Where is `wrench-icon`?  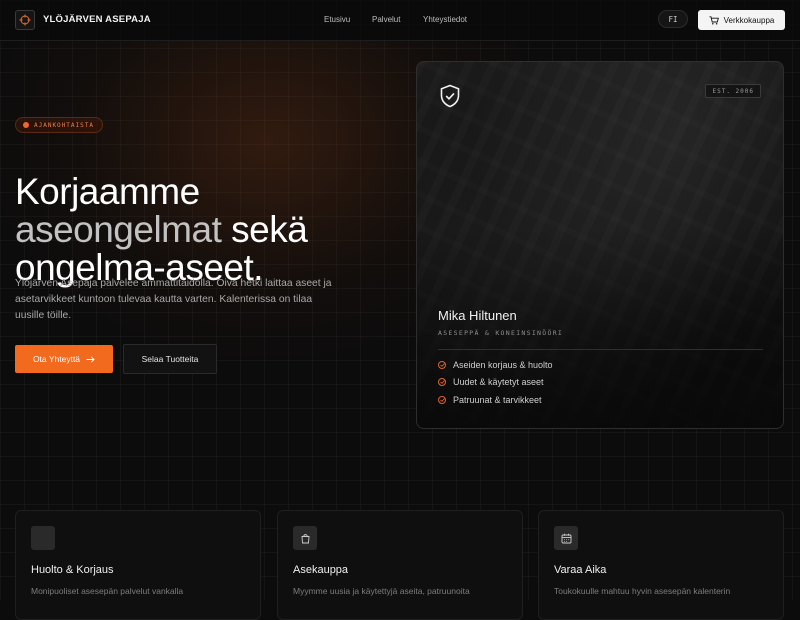
wrench-icon is located at coordinates (43, 538).